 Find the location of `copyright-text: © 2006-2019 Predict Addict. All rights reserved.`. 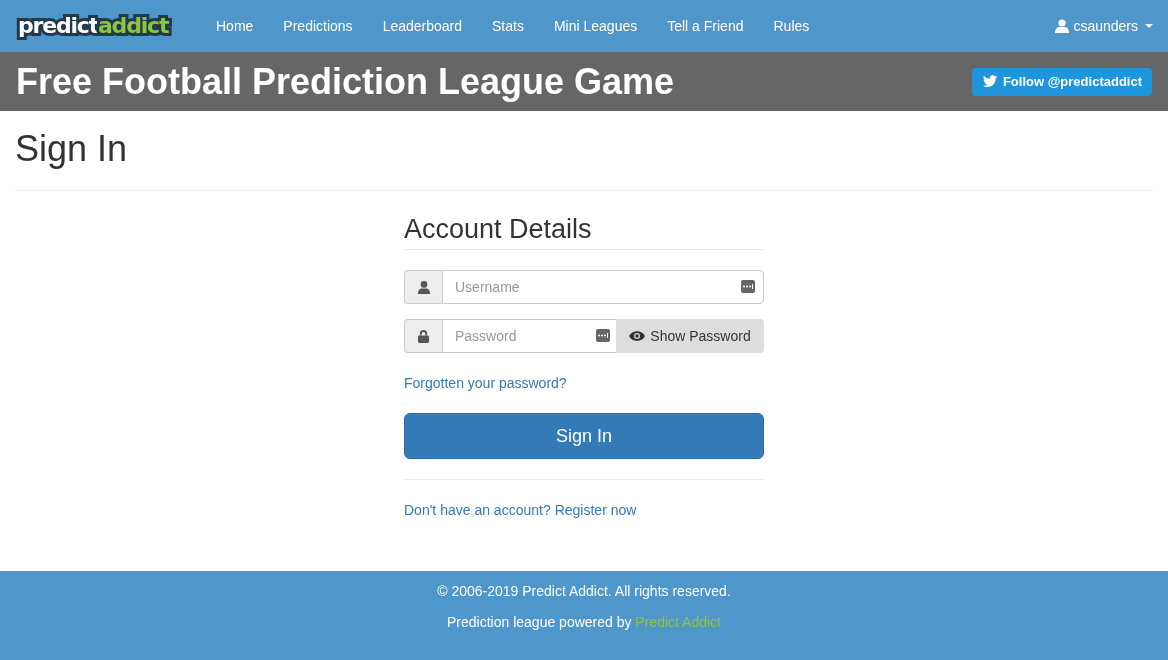

copyright-text: © 2006-2019 Predict Addict. All rights reserved. is located at coordinates (584, 591).